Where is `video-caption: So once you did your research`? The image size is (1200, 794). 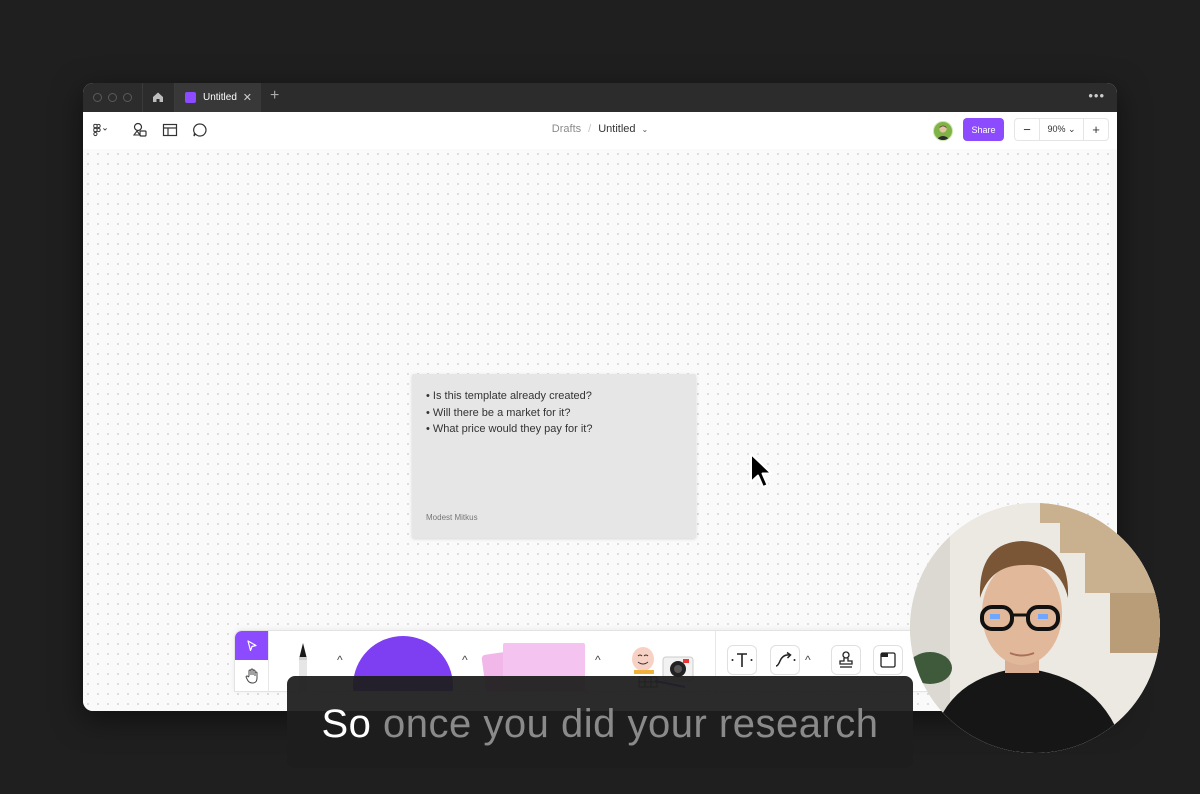
video-caption: So once you did your research is located at coordinates (600, 722).